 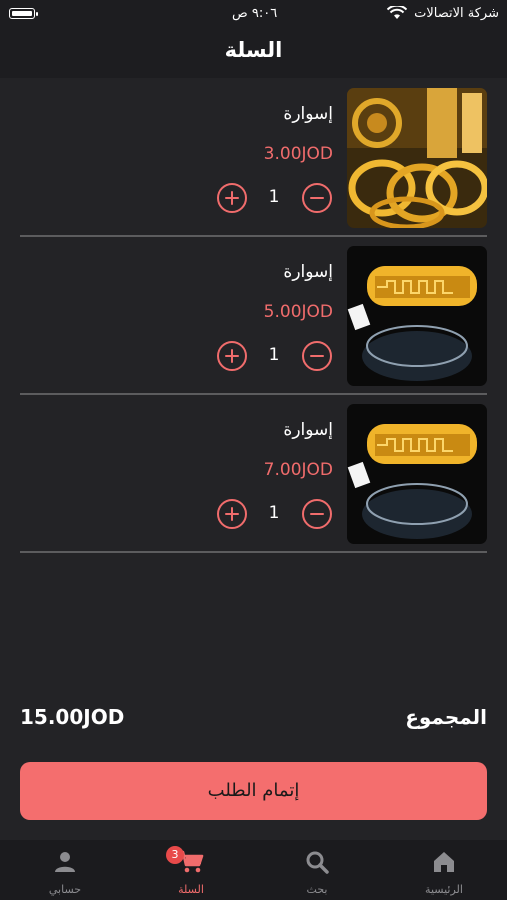 I want to click on carrier-name: شركة الاتصالات, so click(x=456, y=13).